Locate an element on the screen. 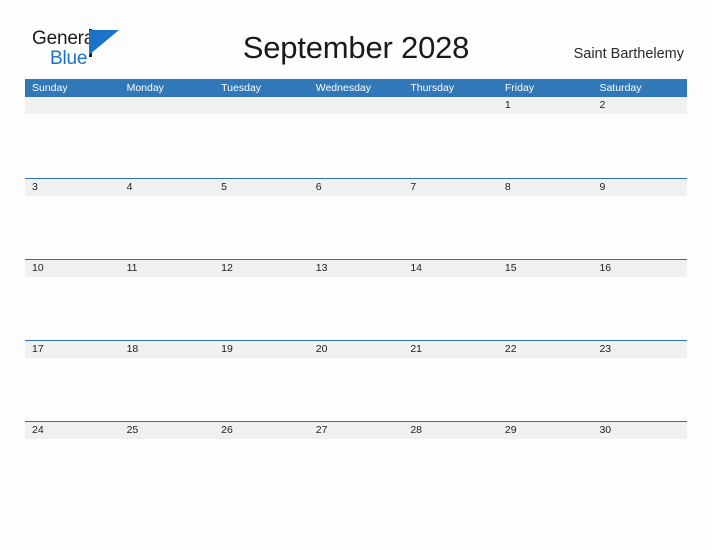  weekday-friday: Friday is located at coordinates (519, 88).